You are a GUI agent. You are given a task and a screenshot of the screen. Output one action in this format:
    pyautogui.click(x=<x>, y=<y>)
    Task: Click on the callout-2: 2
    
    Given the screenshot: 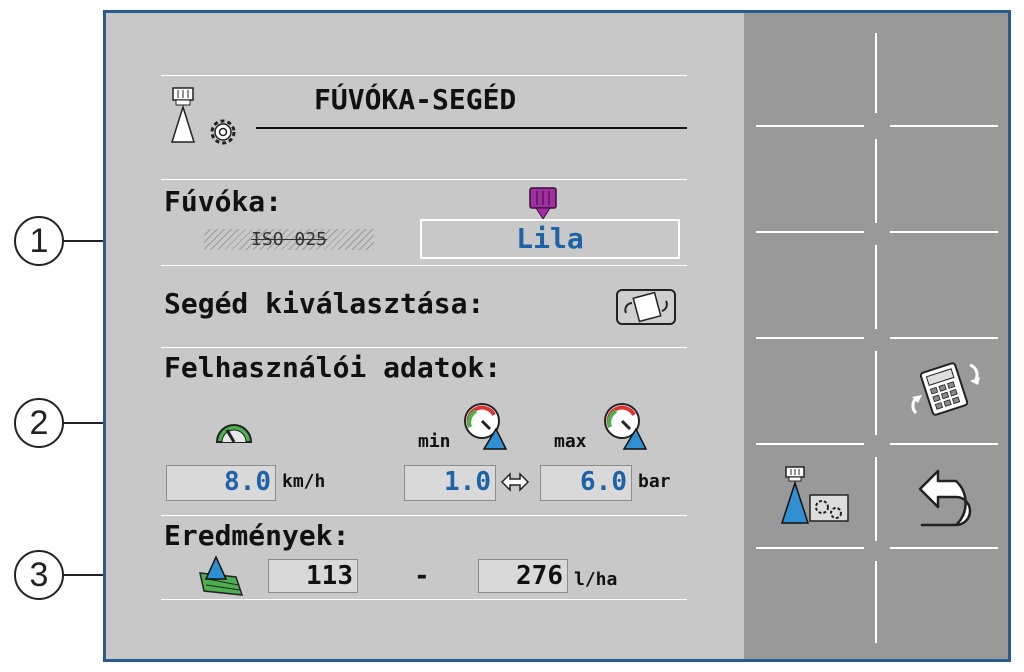 What is the action you would take?
    pyautogui.click(x=39, y=423)
    